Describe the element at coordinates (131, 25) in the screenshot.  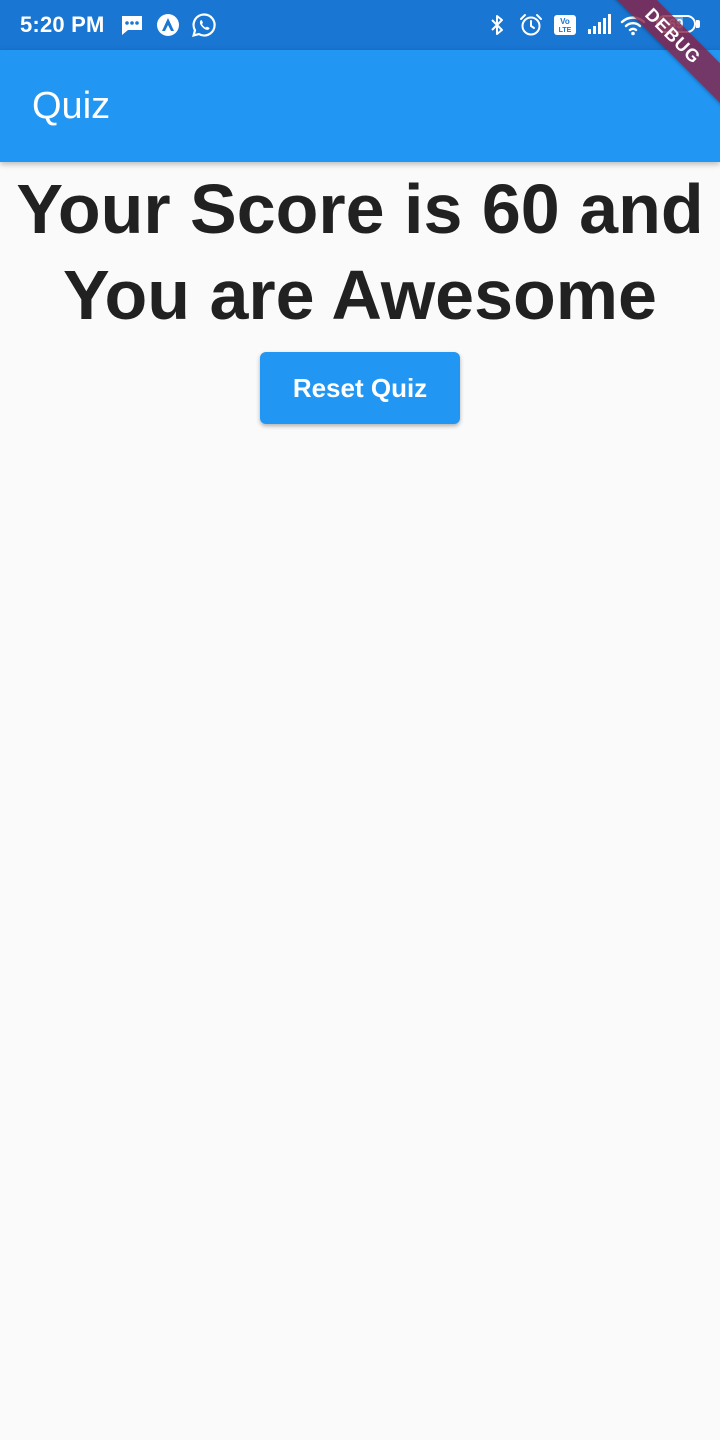
I see `message-icon` at that location.